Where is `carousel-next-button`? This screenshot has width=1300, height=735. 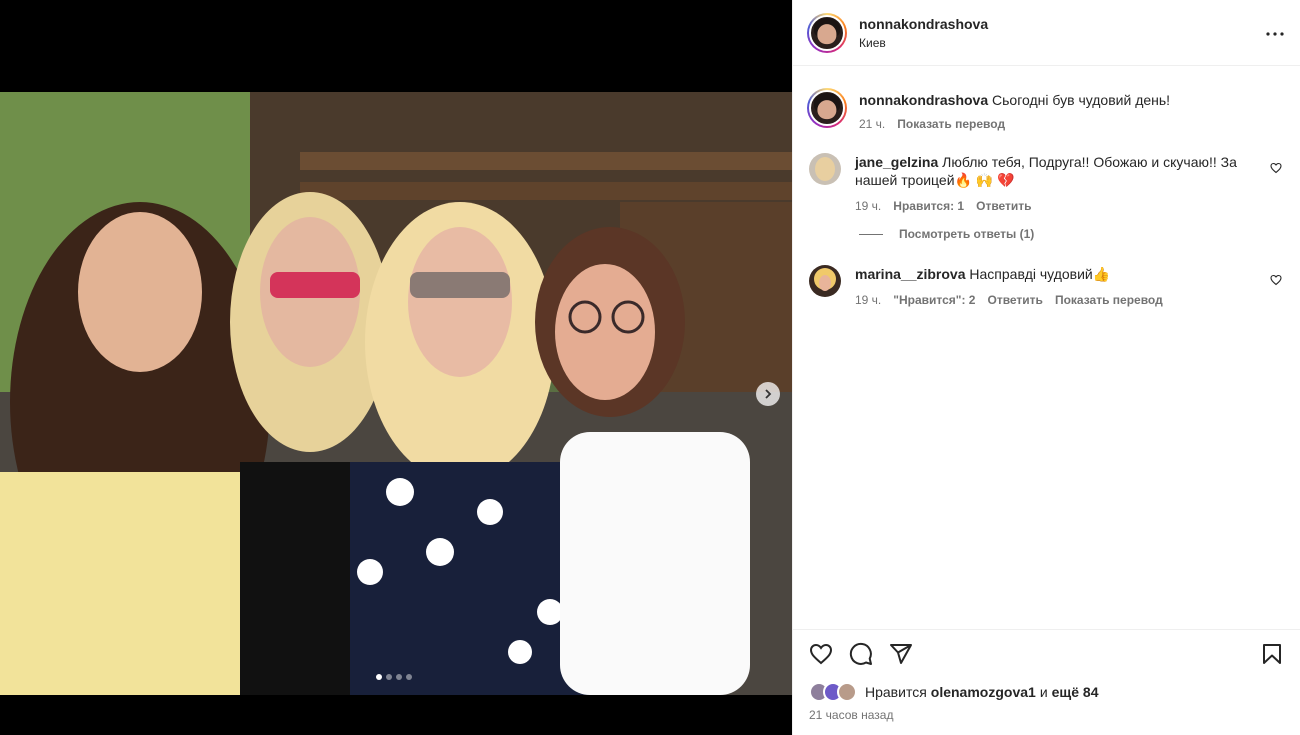
carousel-next-button is located at coordinates (768, 394).